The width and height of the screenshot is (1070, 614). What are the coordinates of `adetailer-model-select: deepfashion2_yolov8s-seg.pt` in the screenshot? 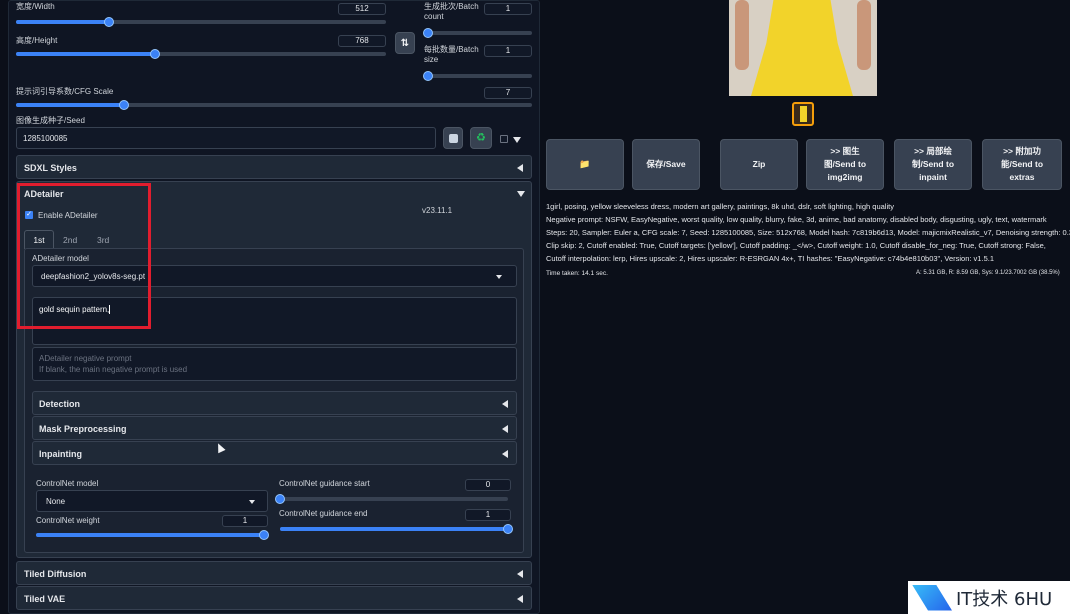 It's located at (274, 276).